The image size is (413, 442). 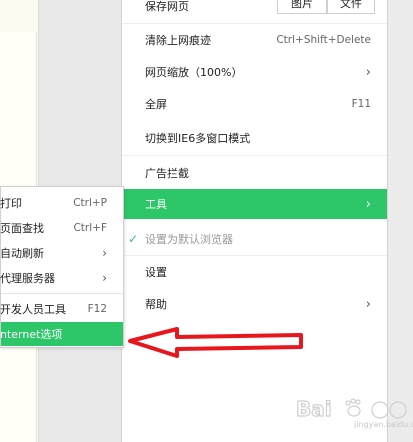 I want to click on watermark-subtext: jingyan.baidu.com, so click(x=383, y=424).